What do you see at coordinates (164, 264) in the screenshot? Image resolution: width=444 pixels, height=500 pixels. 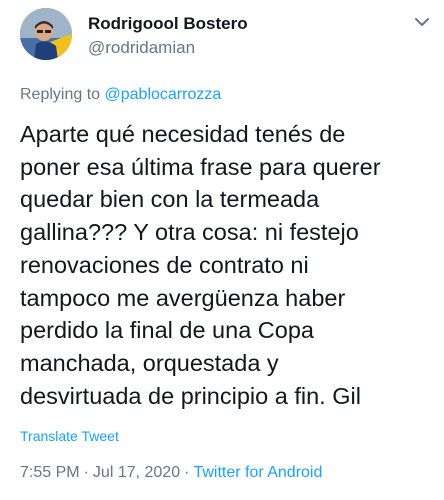 I see `tweet-text-line: renovaciones de contrato ni` at bounding box center [164, 264].